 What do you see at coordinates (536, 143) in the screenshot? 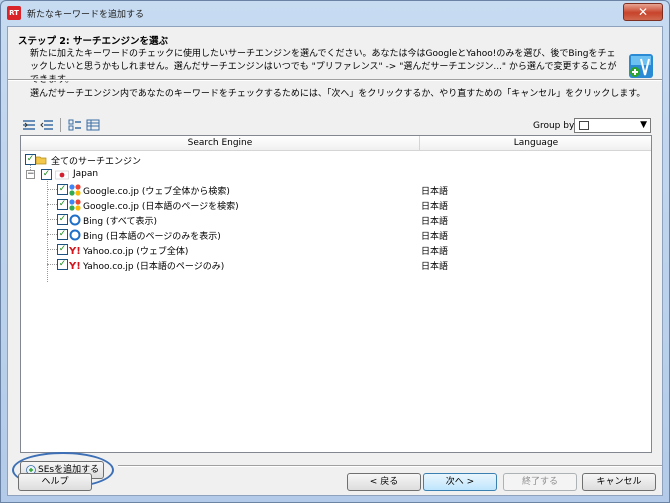
I see `column-header-language: Language` at bounding box center [536, 143].